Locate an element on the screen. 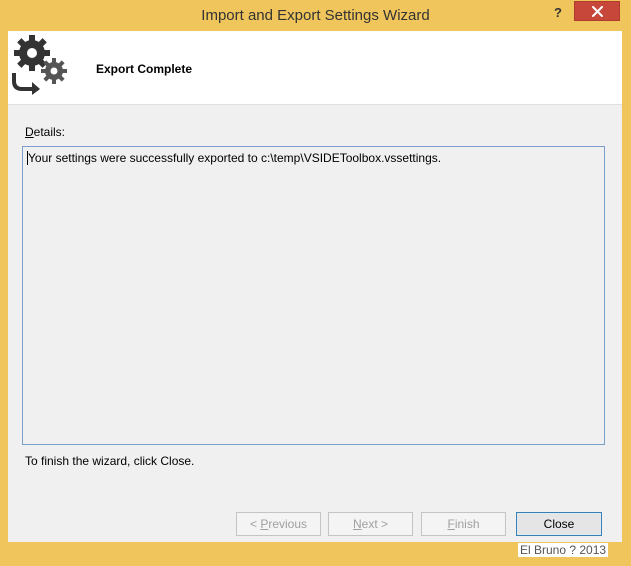 The height and width of the screenshot is (566, 631). previous-button: < Previous is located at coordinates (278, 524).